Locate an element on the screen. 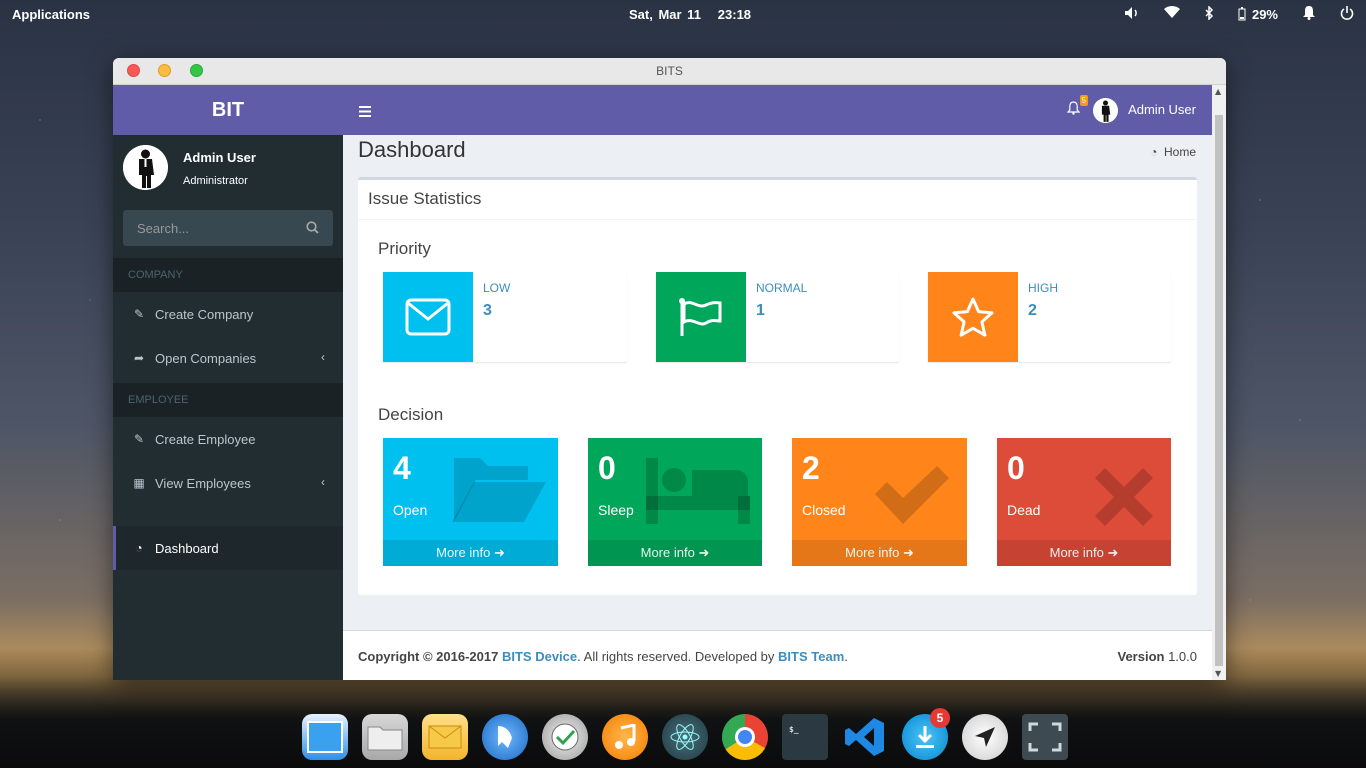  battery-indicator: 29% is located at coordinates (1258, 14).